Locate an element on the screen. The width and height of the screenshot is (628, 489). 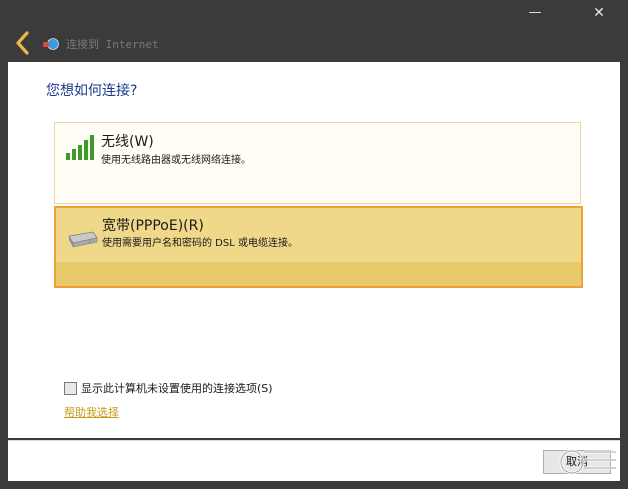
option-wireless: 无线(W) 使用无线路由器或无线网络连接。 is located at coordinates (317, 163).